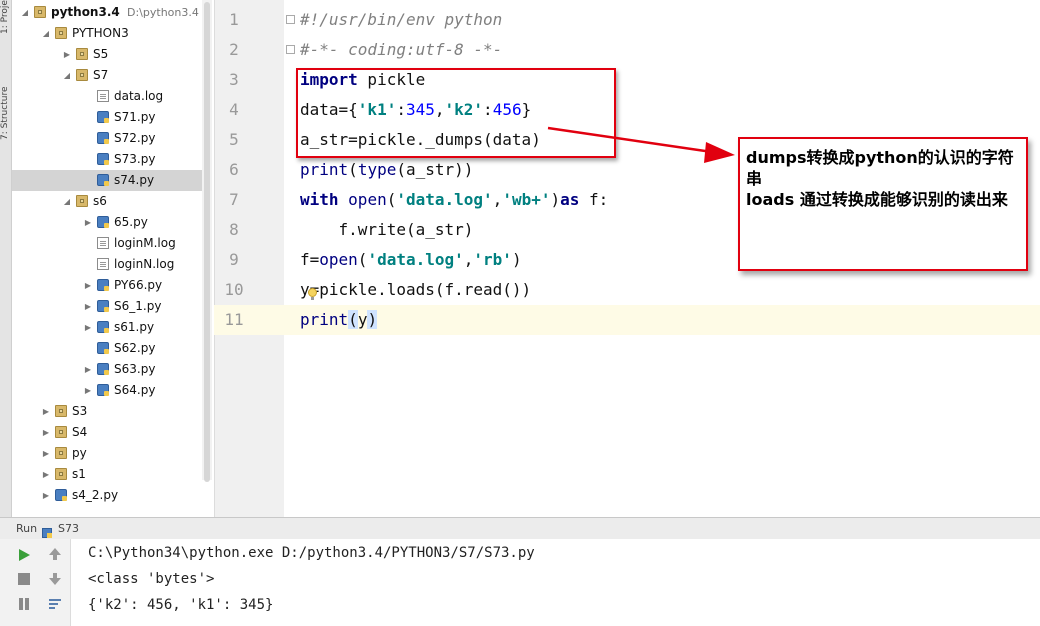  I want to click on line-number: 5, so click(234, 139).